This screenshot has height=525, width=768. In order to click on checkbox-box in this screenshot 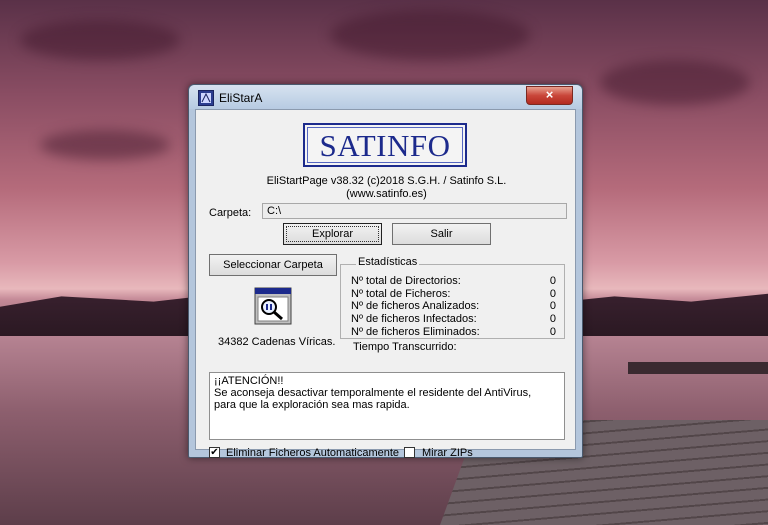, I will do `click(409, 452)`.